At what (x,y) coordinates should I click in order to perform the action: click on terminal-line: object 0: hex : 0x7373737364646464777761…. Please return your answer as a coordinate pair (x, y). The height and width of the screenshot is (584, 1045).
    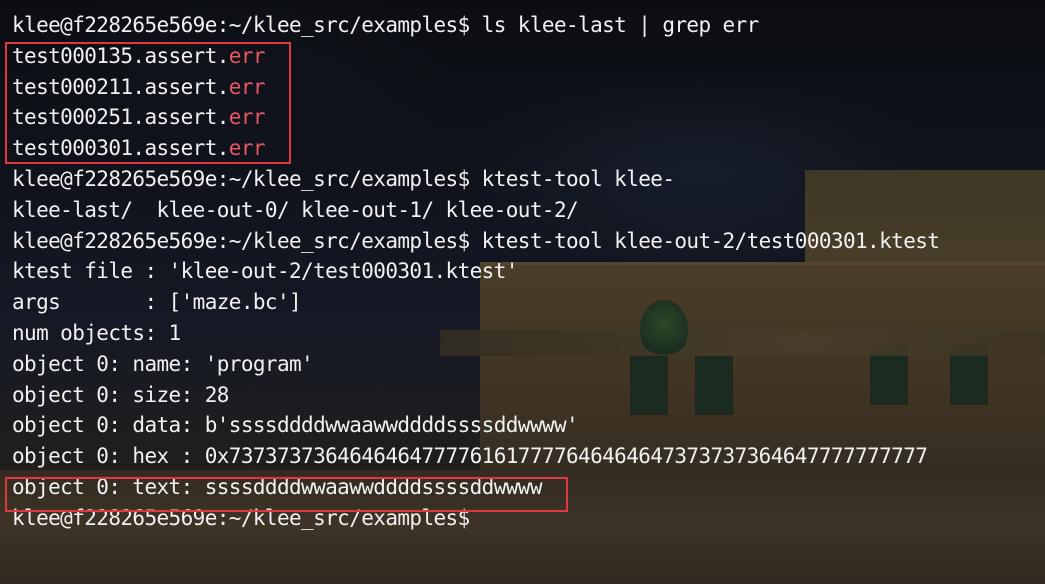
    Looking at the image, I should click on (470, 456).